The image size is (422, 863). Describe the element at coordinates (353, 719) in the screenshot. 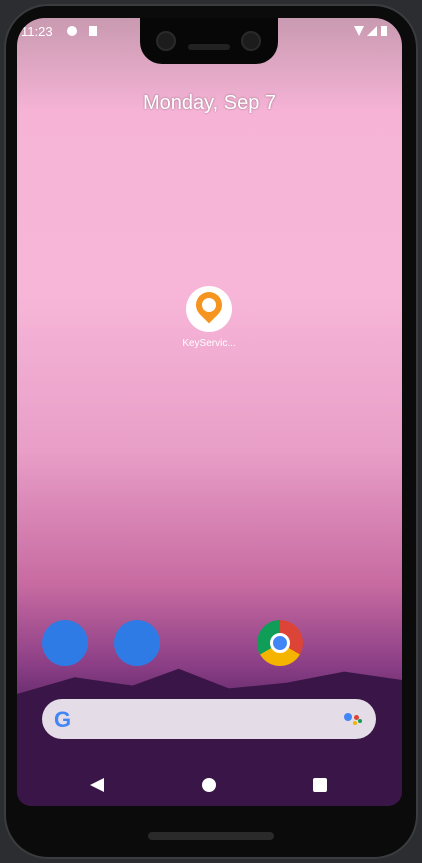

I see `assistant-icon` at that location.